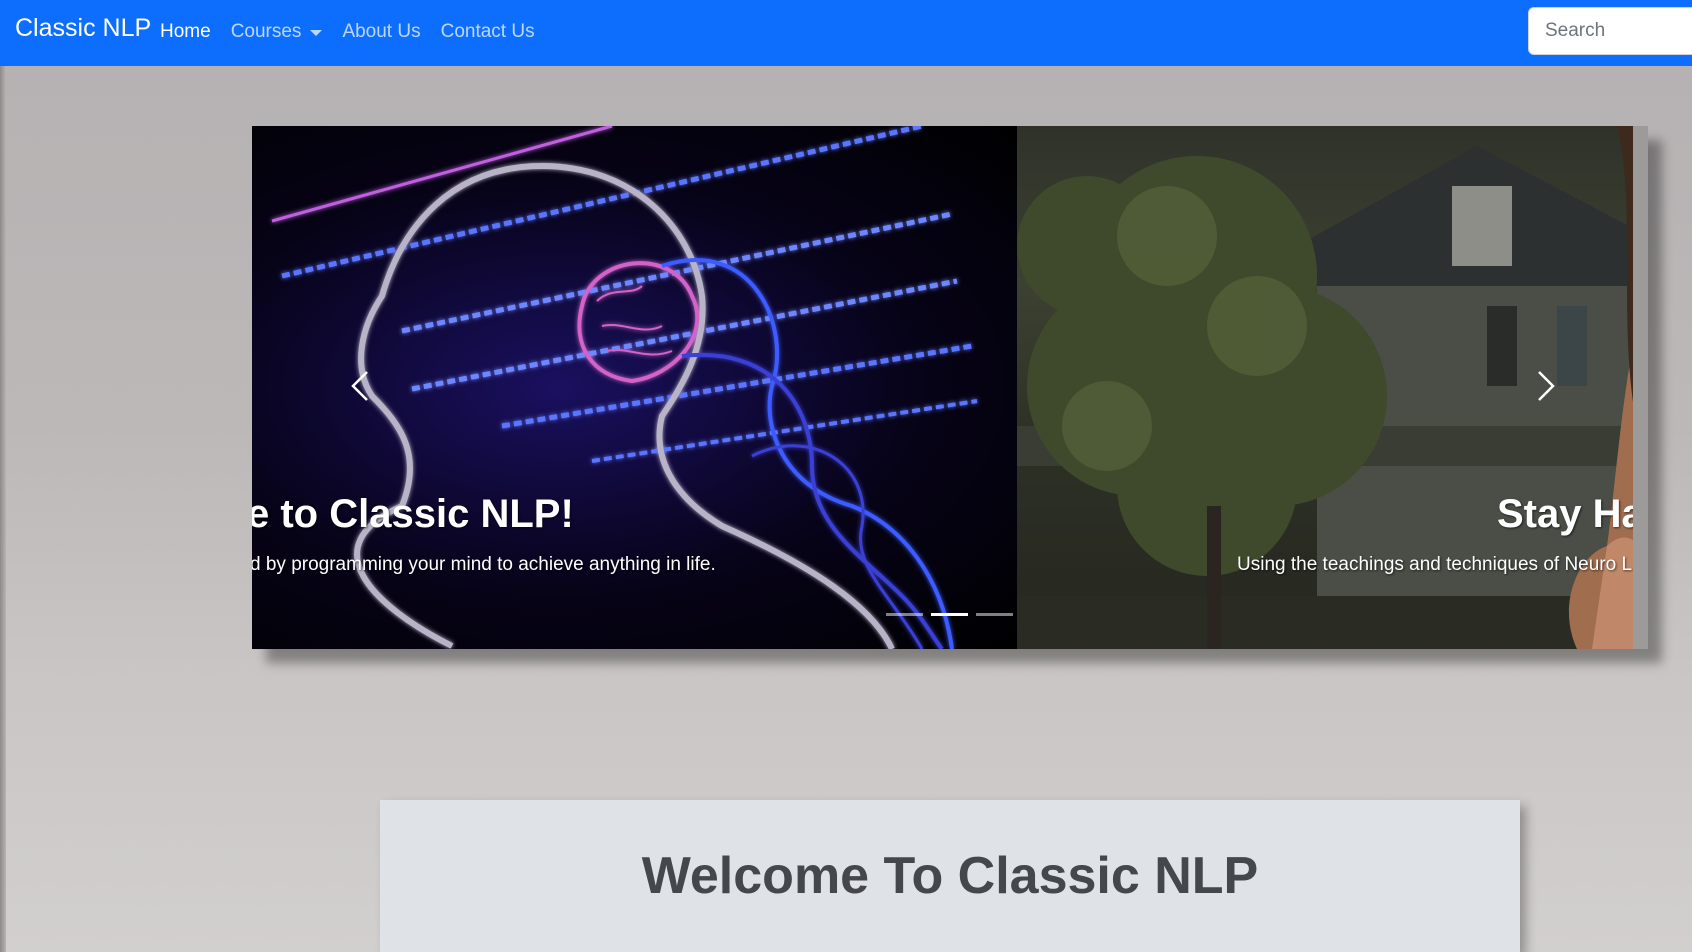 The height and width of the screenshot is (952, 1692). I want to click on nav-about-us: About Us, so click(381, 32).